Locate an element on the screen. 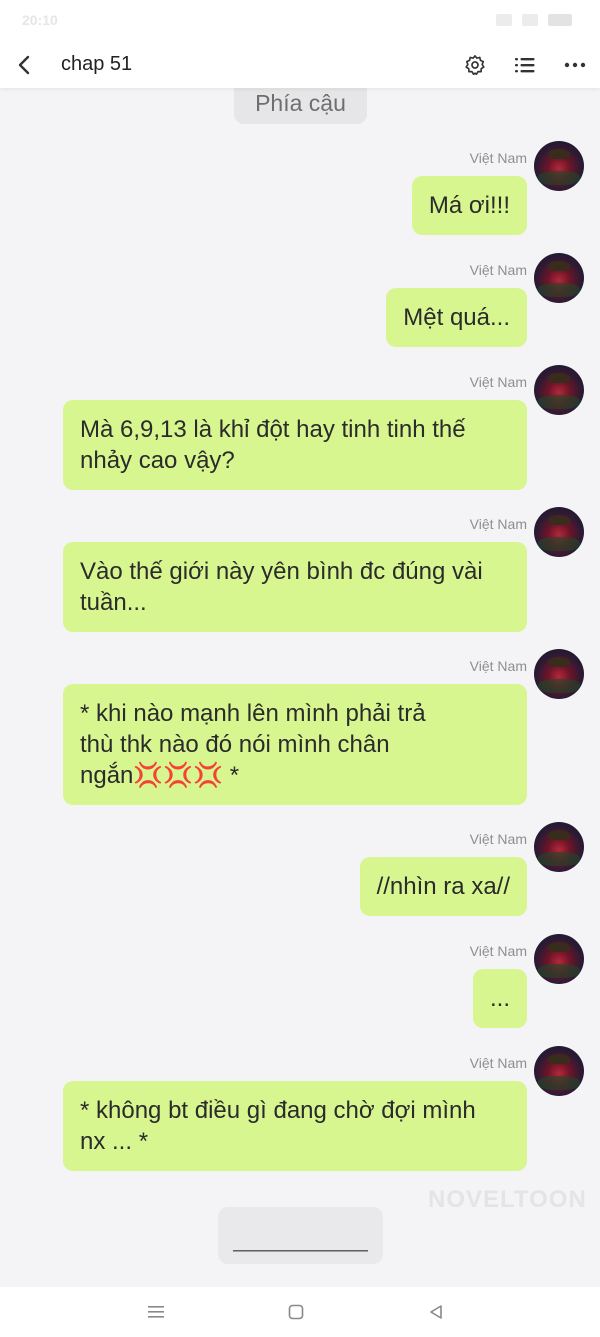 The image size is (600, 1337). system-nav-bar is located at coordinates (300, 1312).